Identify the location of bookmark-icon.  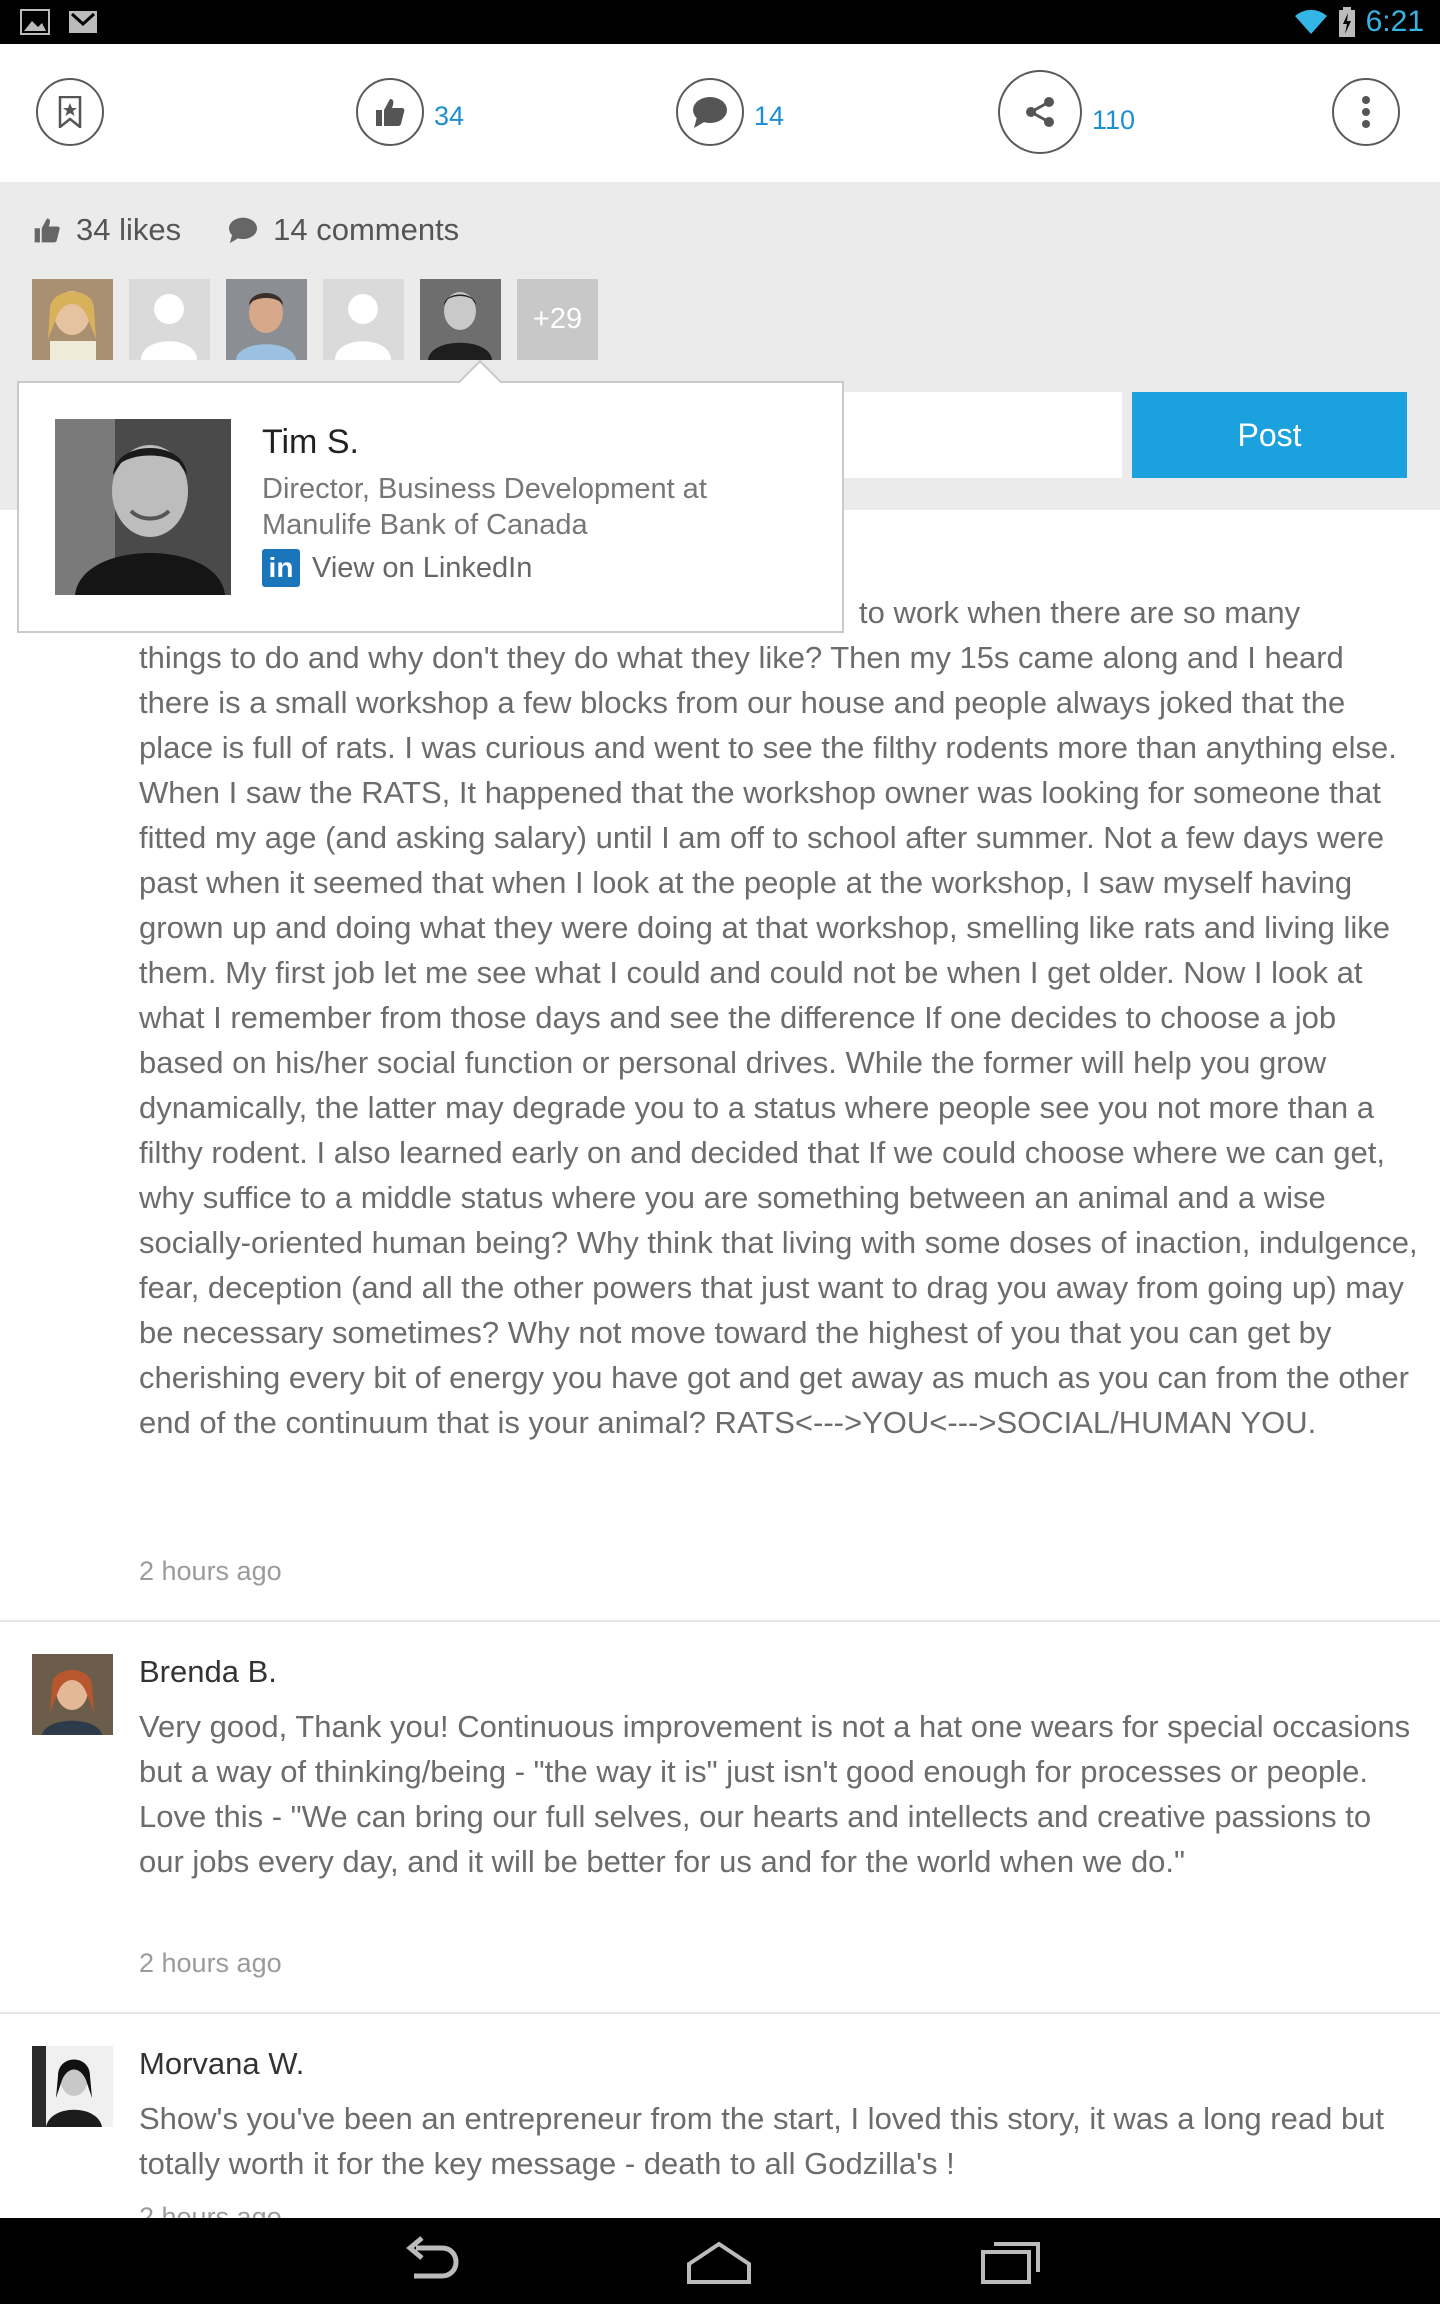
(70, 112).